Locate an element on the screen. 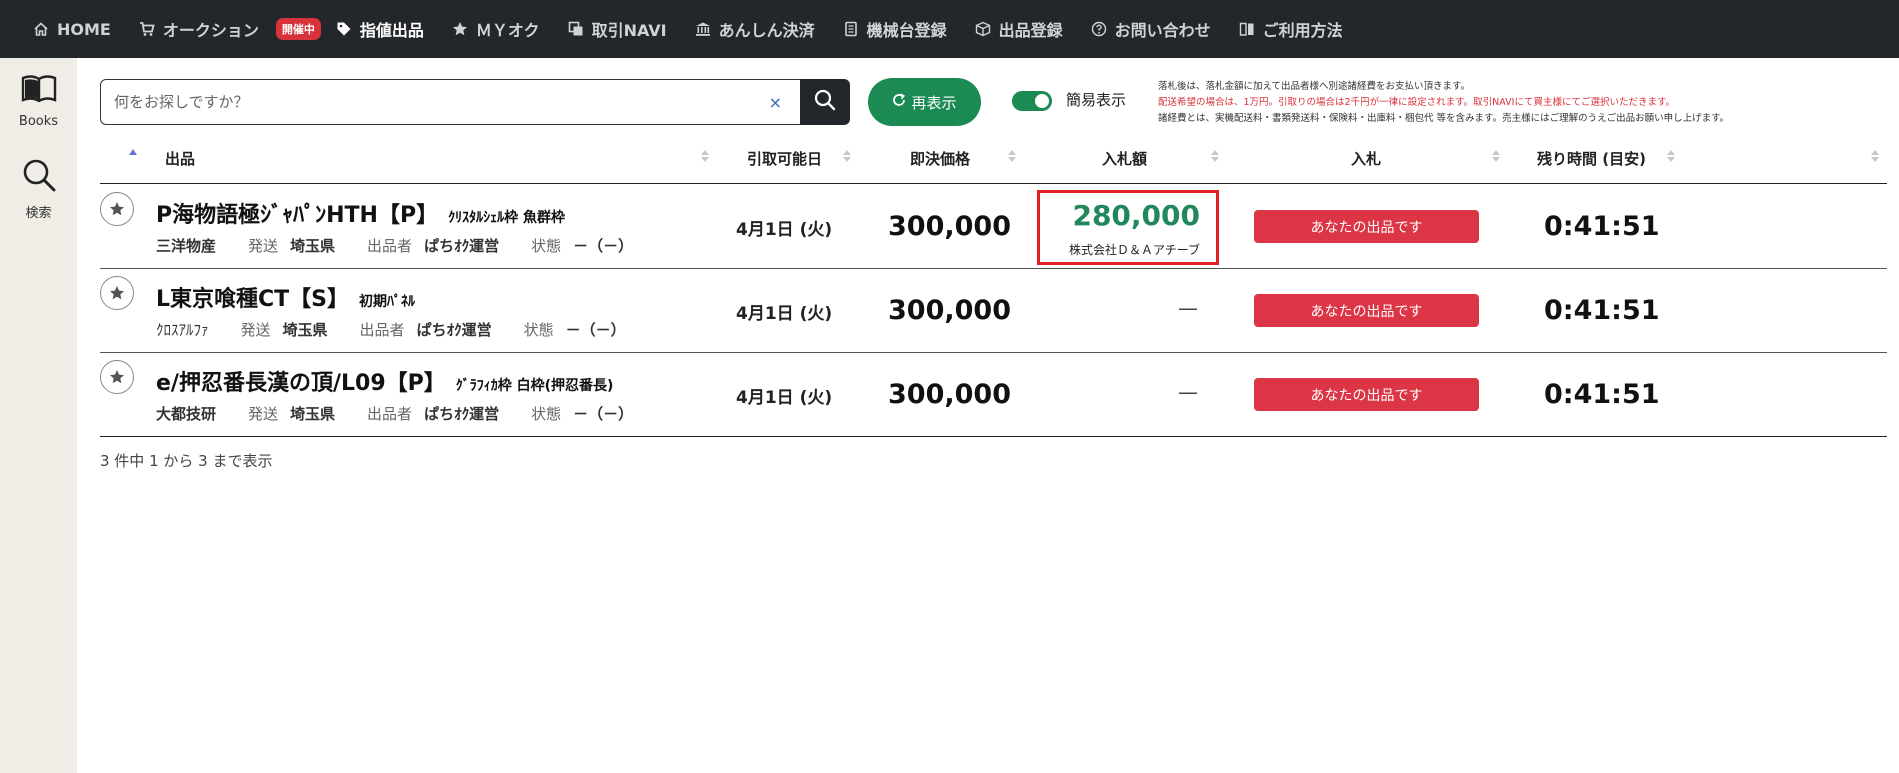 The height and width of the screenshot is (773, 1899). nav-contact-label: お問い合わせ is located at coordinates (1162, 30).